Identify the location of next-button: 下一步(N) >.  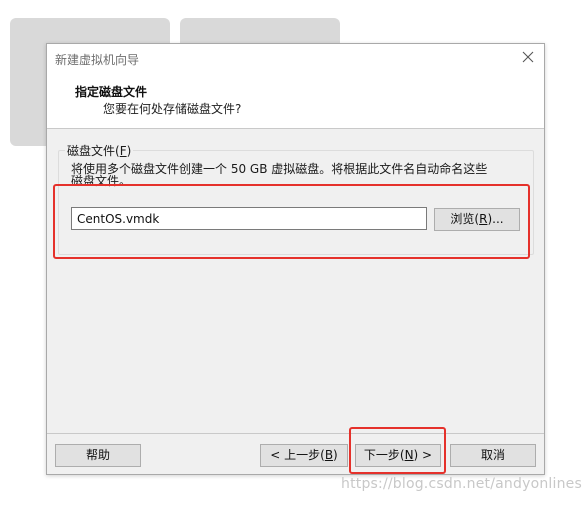
(398, 455).